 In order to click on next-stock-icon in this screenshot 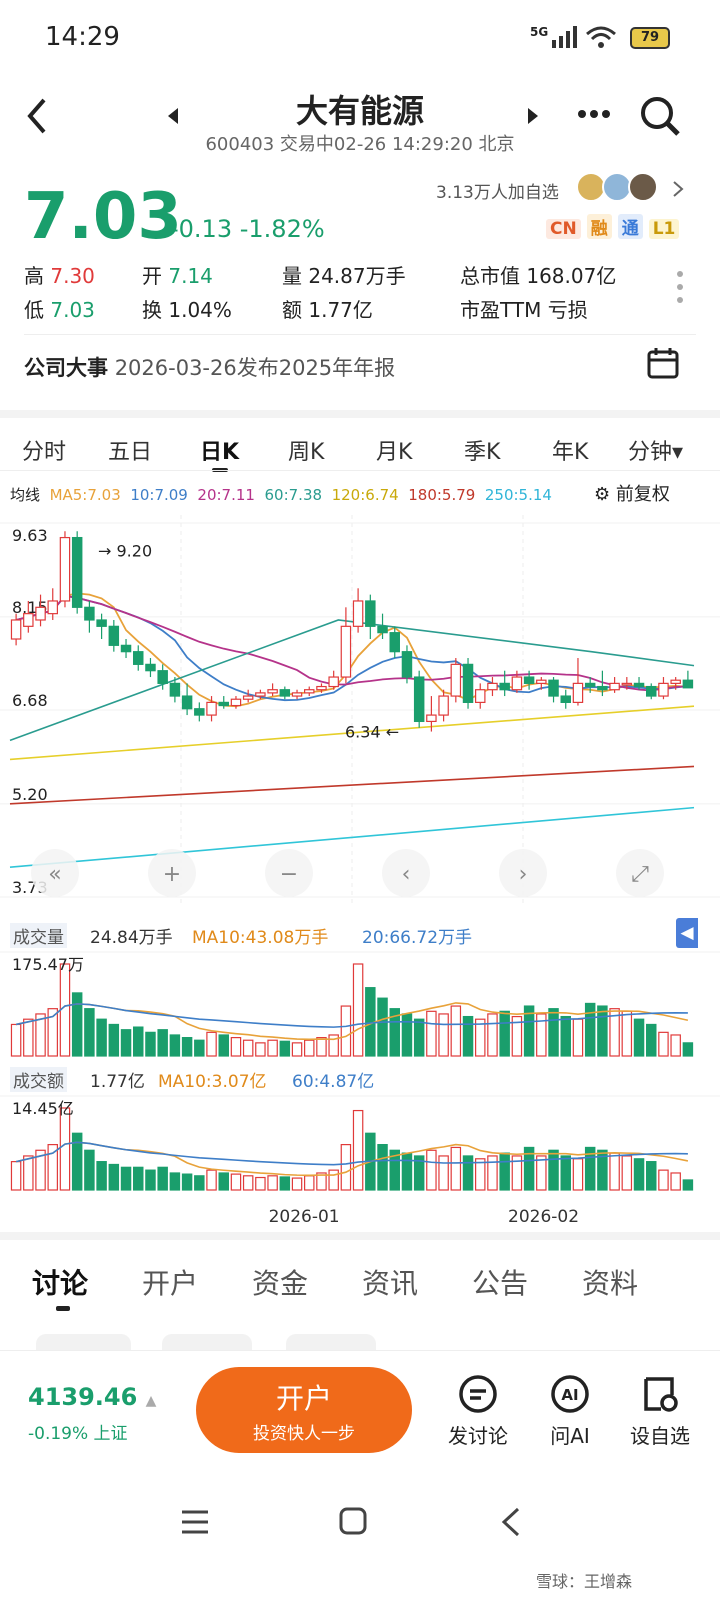, I will do `click(534, 116)`.